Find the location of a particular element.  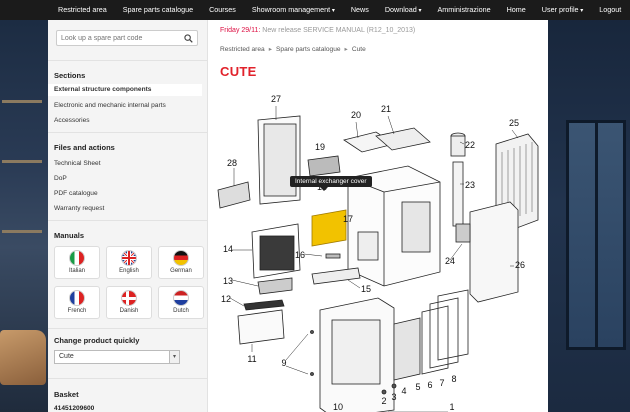

manuals-heading: Manuals is located at coordinates (69, 235).